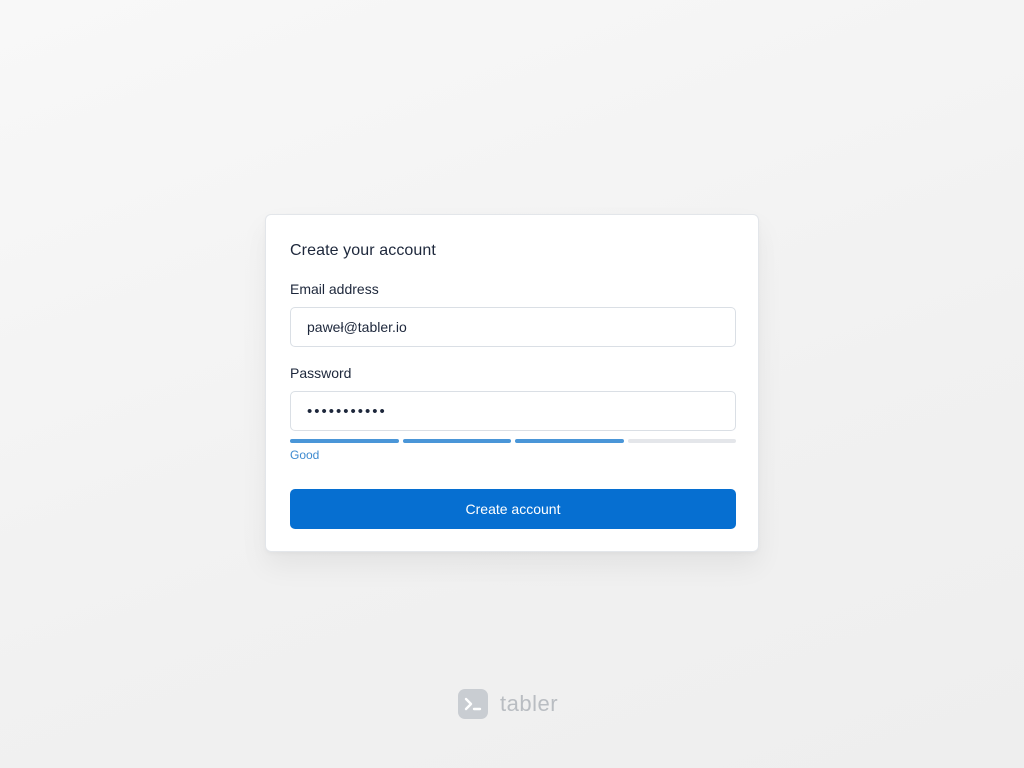  I want to click on brand-logo: tabler, so click(508, 704).